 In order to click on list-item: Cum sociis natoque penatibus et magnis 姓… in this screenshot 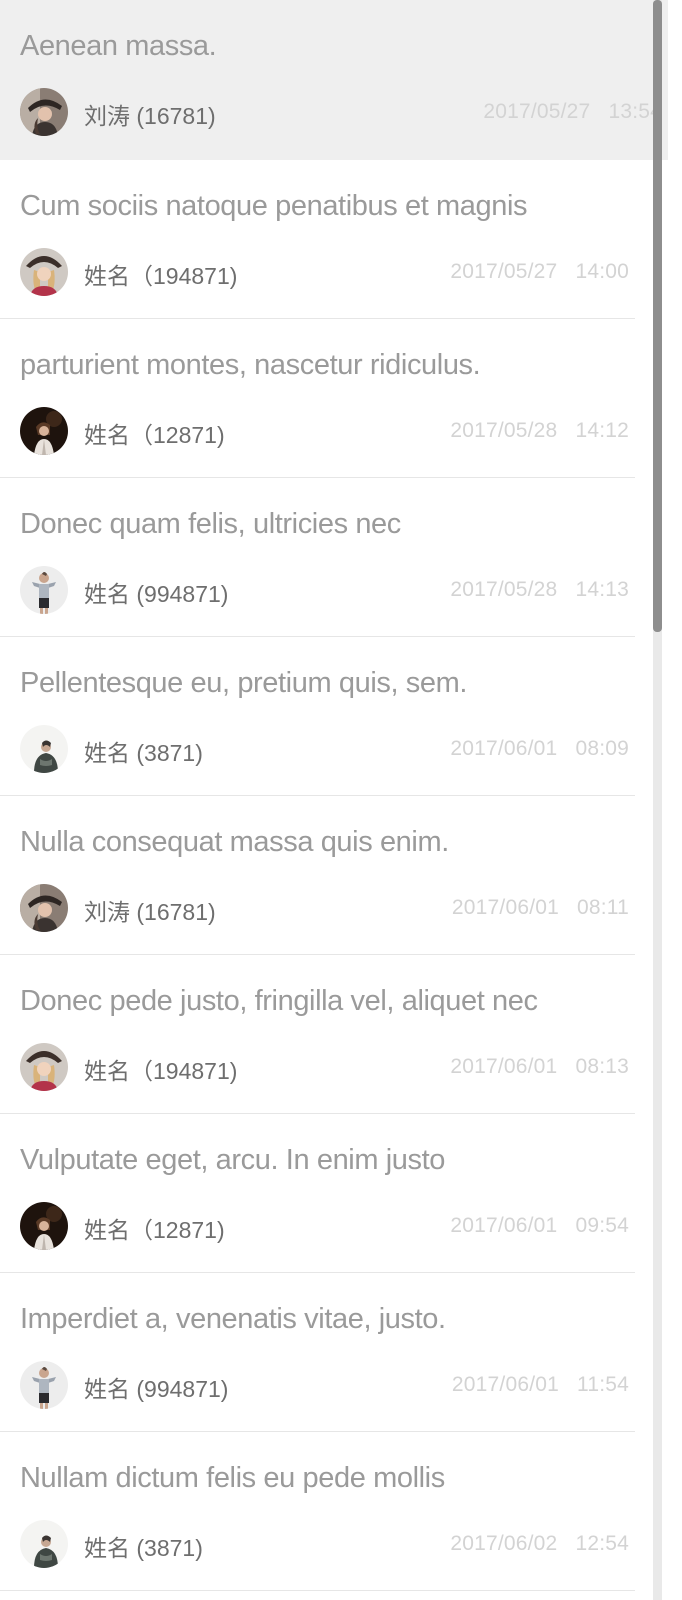, I will do `click(317, 239)`.